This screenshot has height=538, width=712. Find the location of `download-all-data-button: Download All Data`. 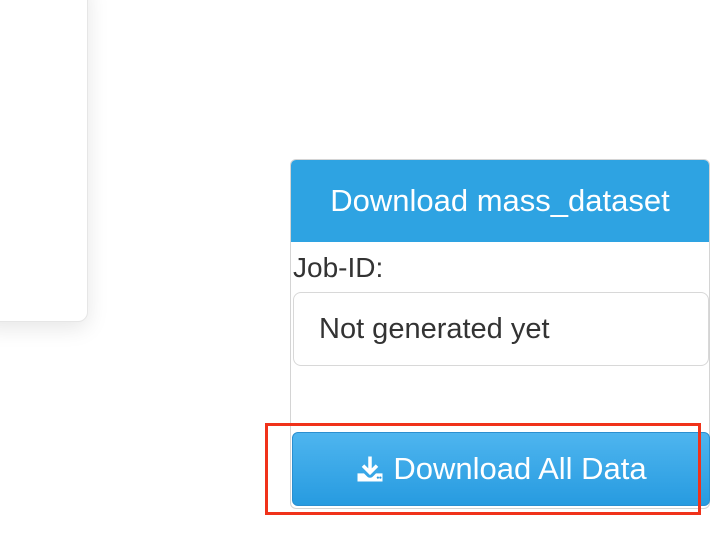

download-all-data-button: Download All Data is located at coordinates (501, 469).